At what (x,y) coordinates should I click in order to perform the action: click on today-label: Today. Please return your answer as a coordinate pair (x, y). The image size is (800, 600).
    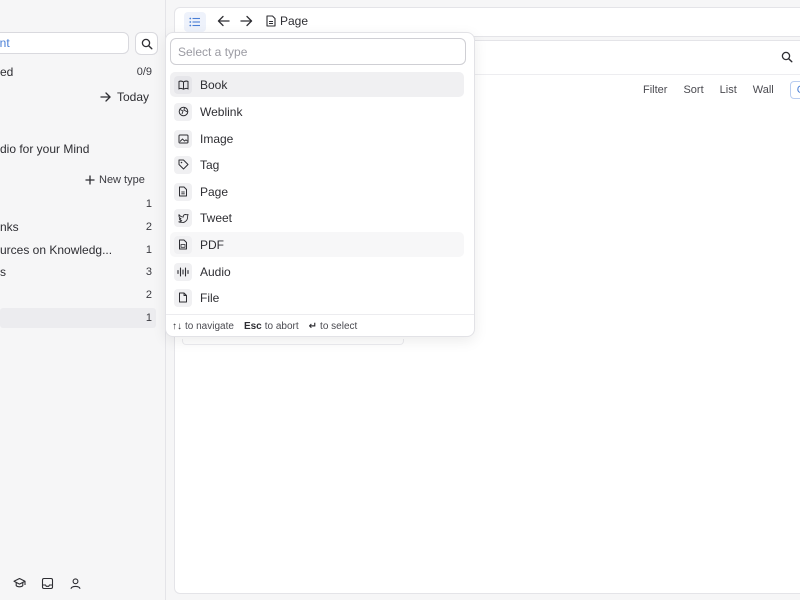
    Looking at the image, I should click on (133, 97).